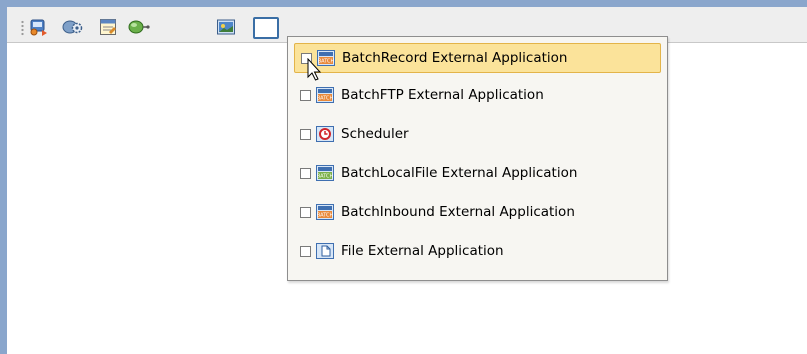 The height and width of the screenshot is (354, 807). Describe the element at coordinates (455, 58) in the screenshot. I see `menu-item-label: BatchRecord External Application` at that location.